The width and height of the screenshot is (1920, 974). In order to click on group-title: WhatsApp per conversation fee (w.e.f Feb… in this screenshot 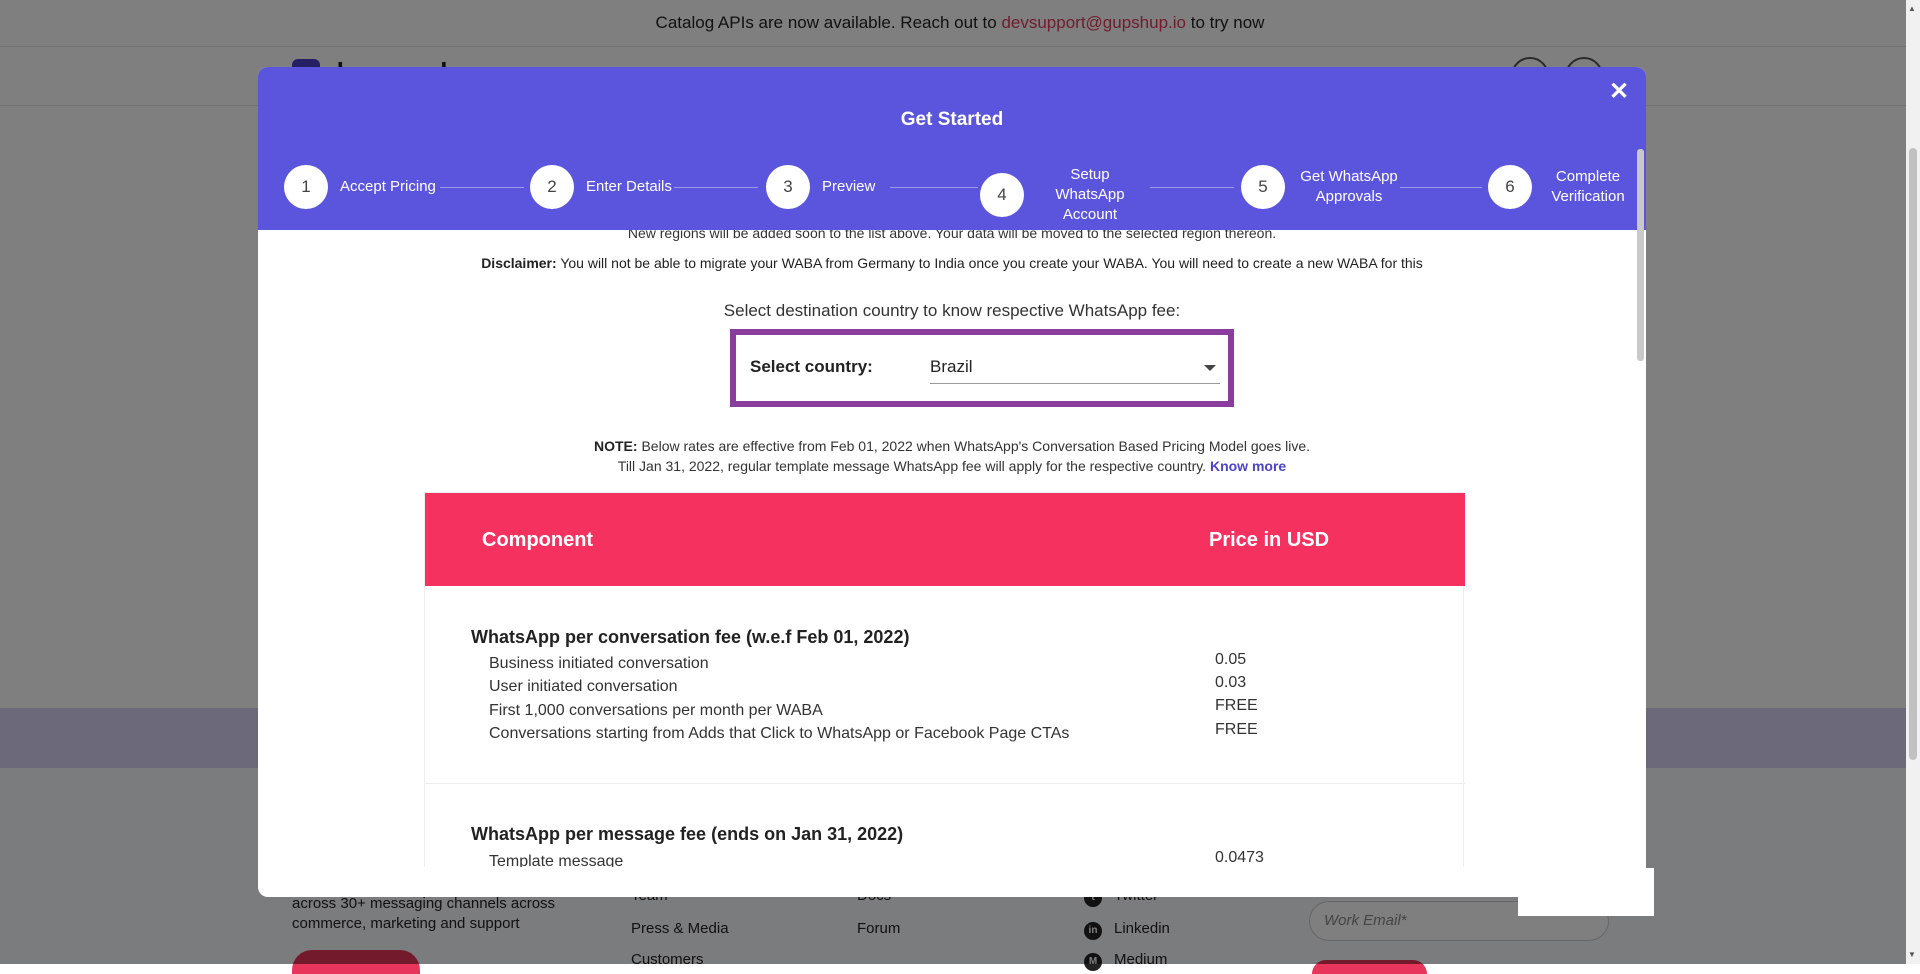, I will do `click(690, 637)`.